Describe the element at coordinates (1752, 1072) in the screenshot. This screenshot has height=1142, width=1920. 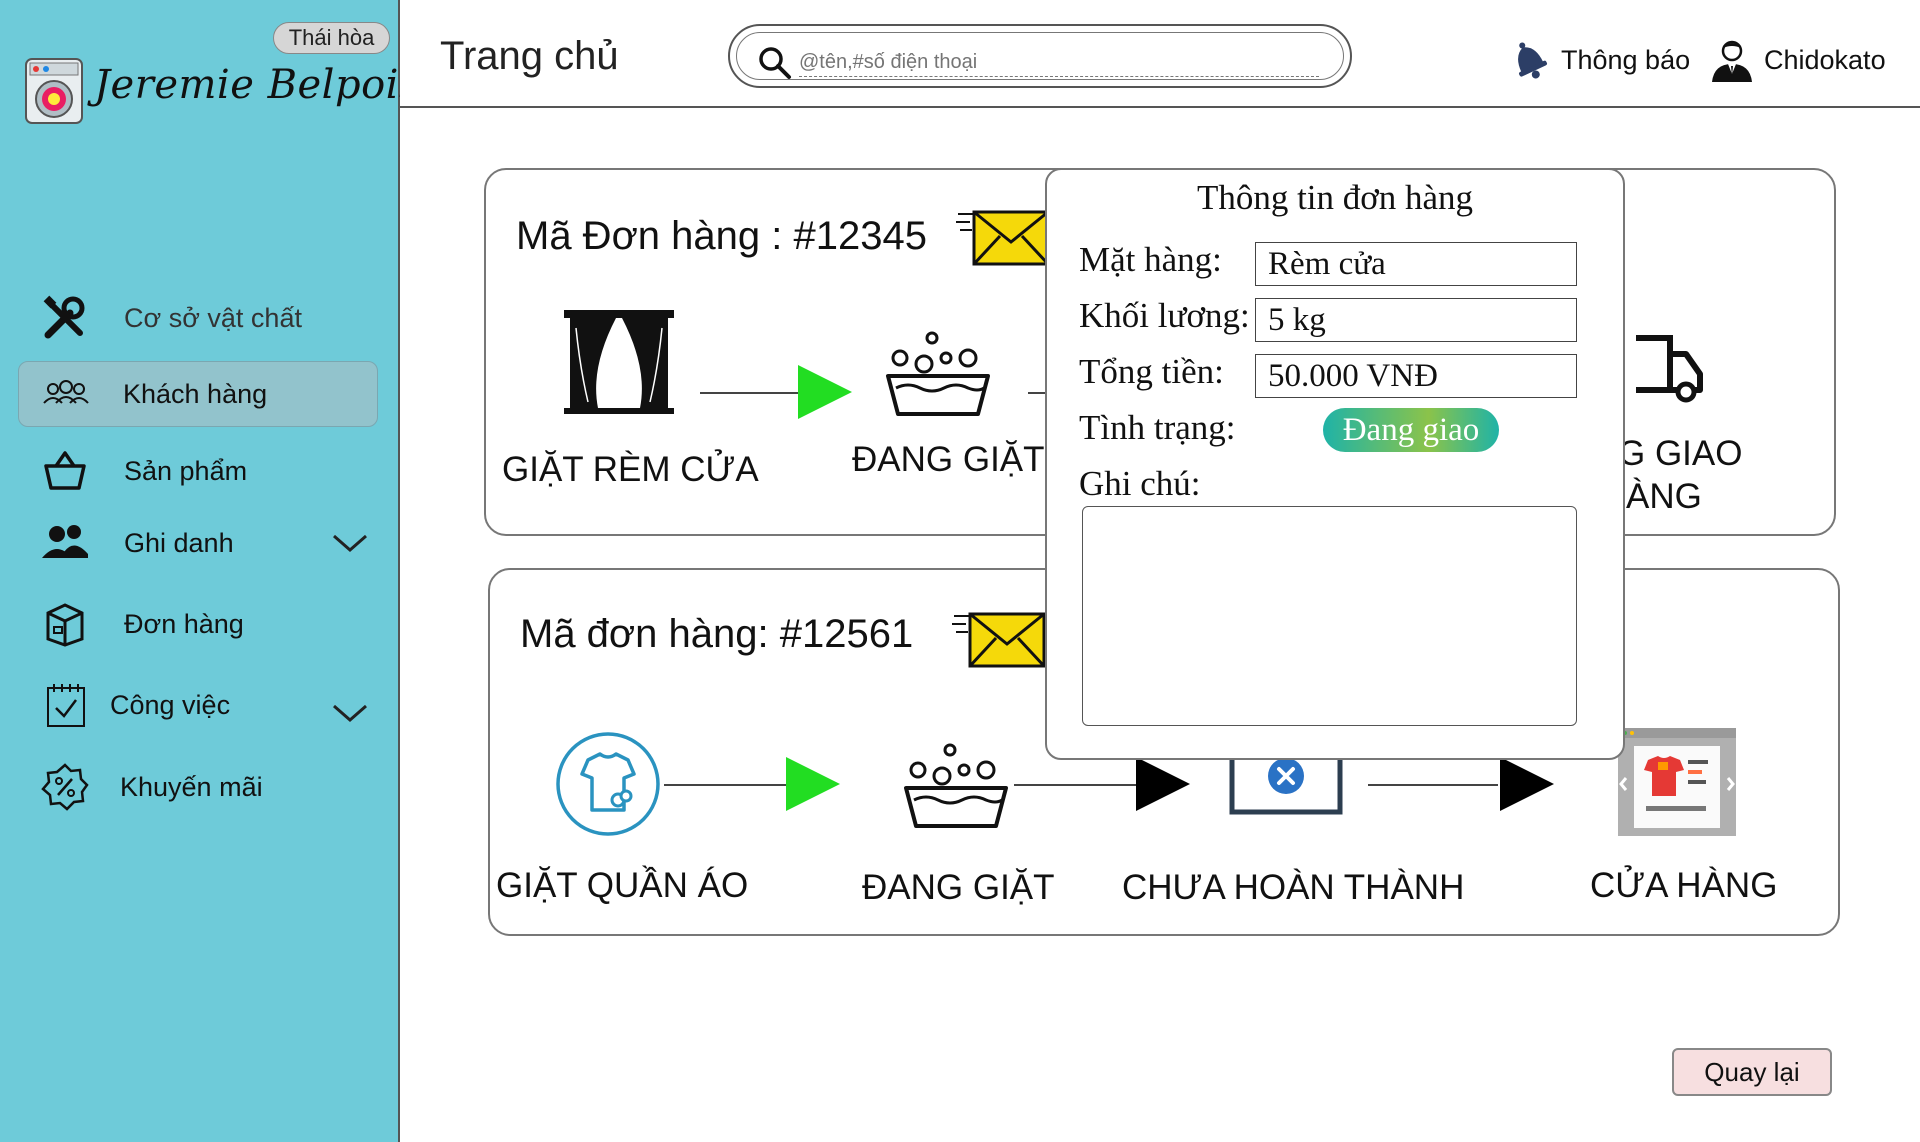
I see `back-button: Quay lại` at that location.